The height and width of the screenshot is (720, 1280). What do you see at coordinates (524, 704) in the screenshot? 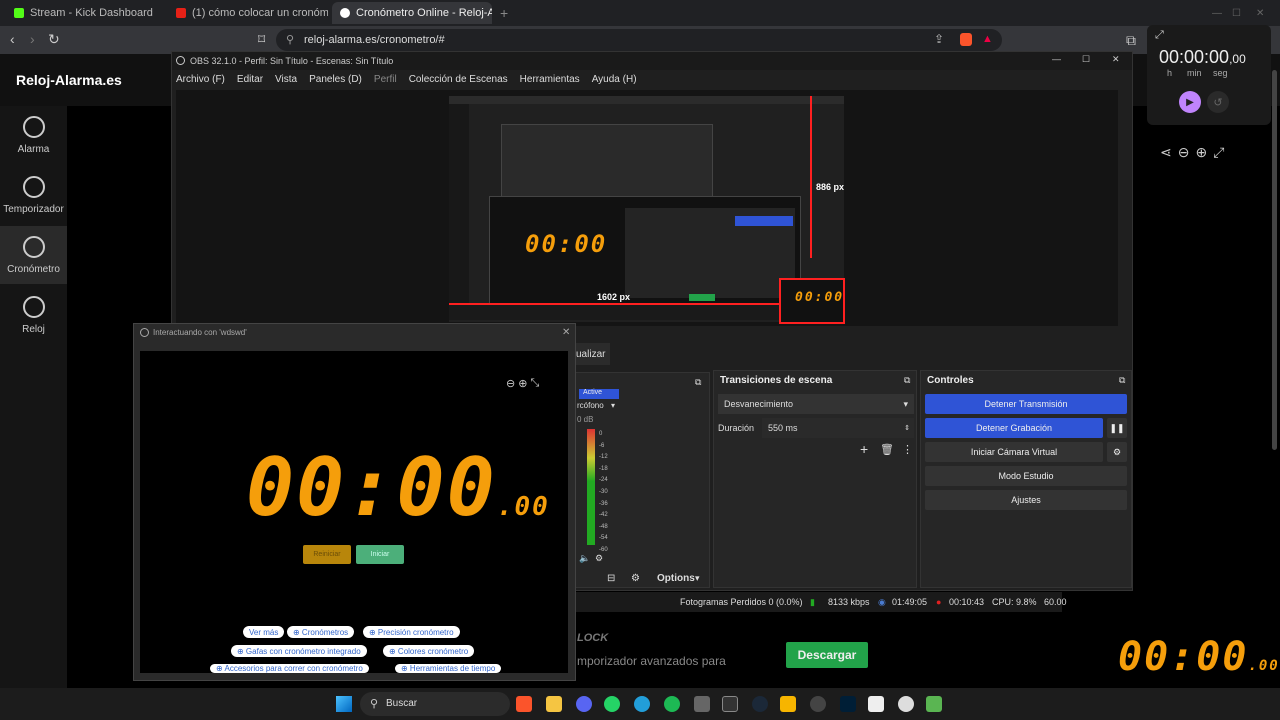
I see `brave-icon` at bounding box center [524, 704].